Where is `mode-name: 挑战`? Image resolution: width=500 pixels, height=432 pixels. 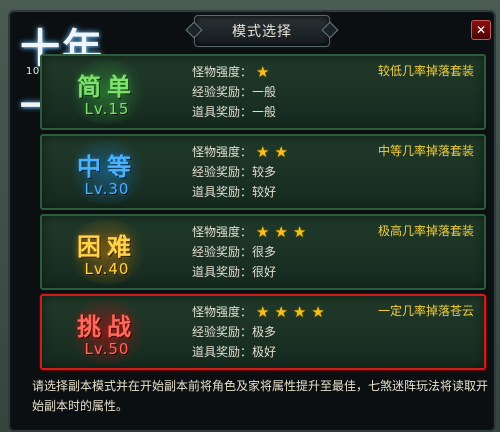
mode-name: 挑战 is located at coordinates (107, 326).